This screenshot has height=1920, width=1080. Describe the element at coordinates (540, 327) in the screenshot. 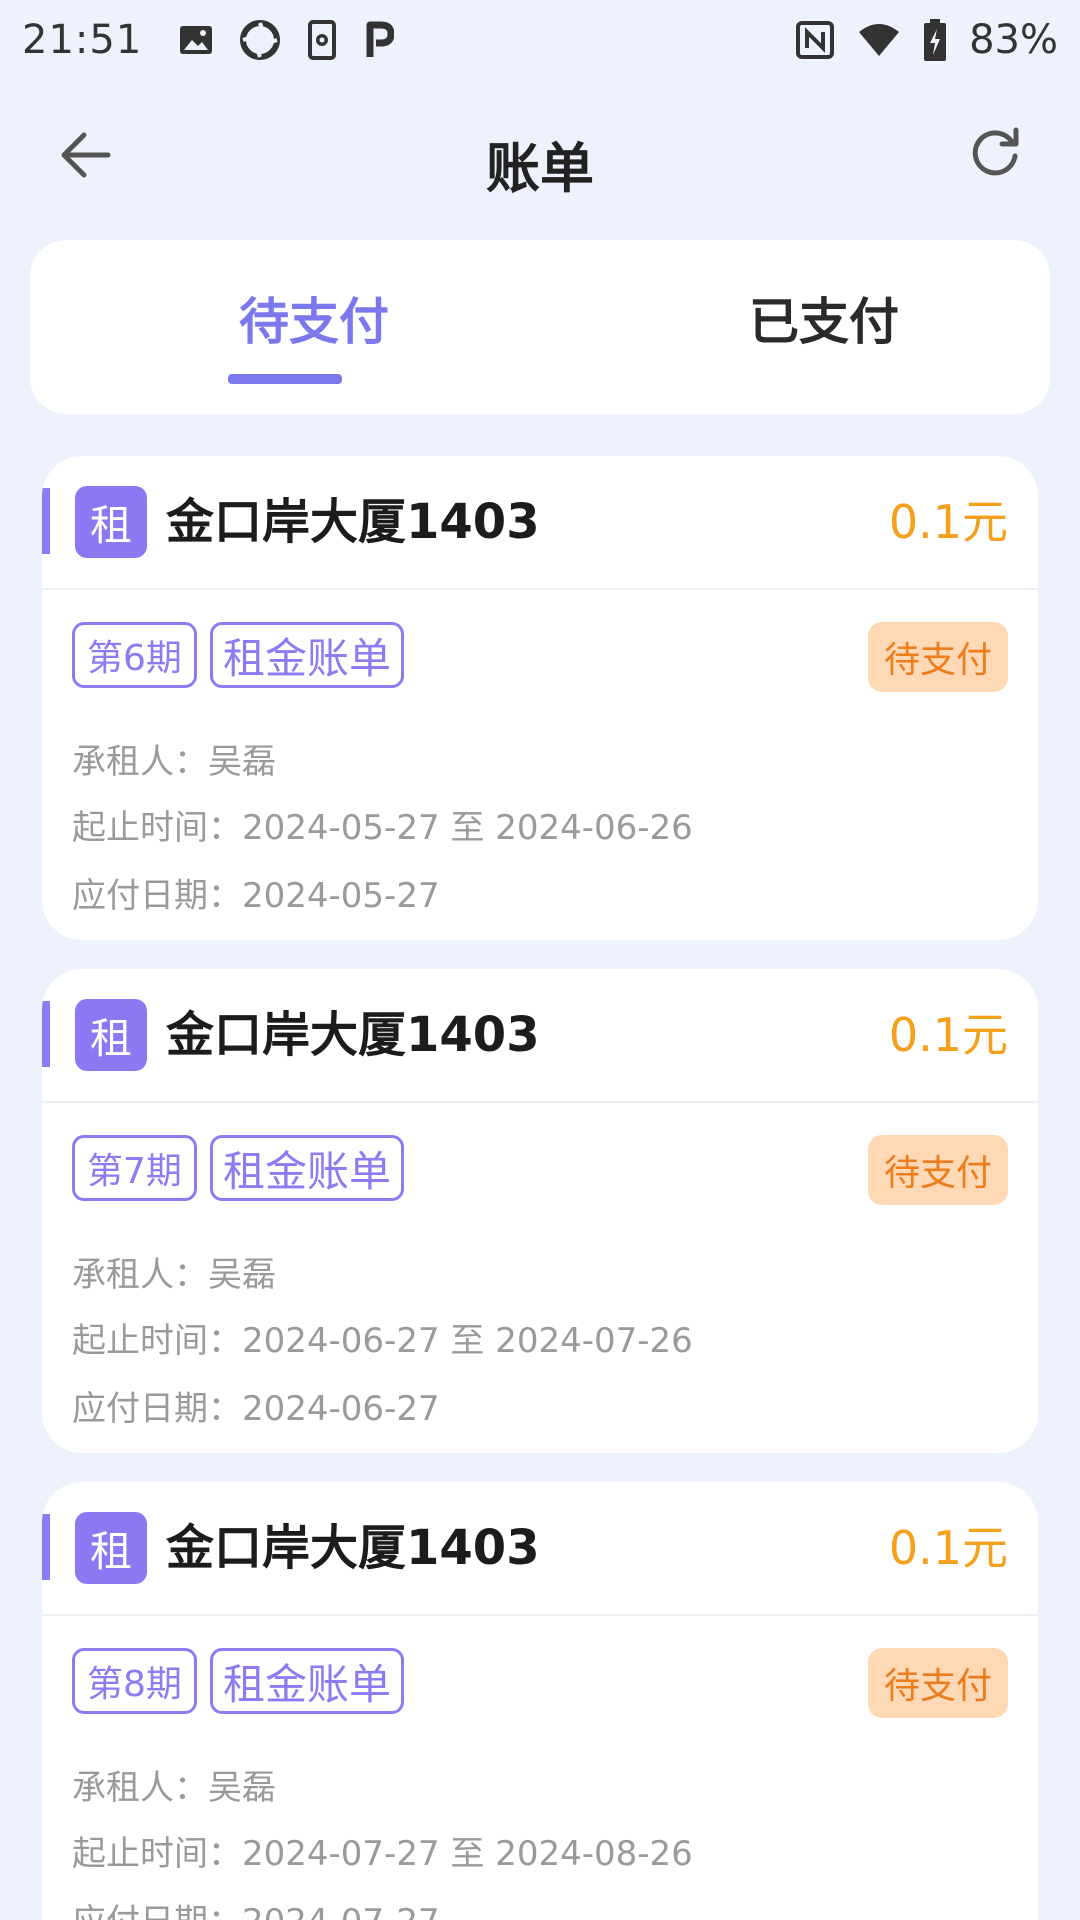

I see `bill-tabs: 待支付 已支付` at that location.